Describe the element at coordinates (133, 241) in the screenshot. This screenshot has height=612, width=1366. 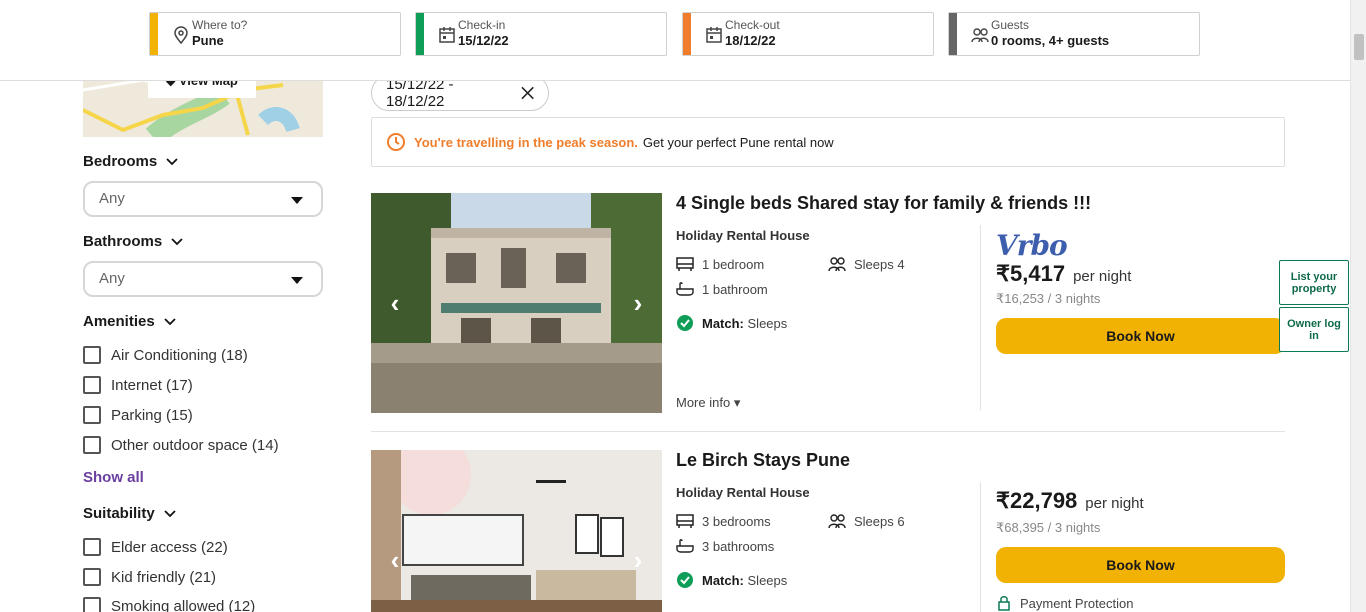
I see `bathrooms-filter-title: Bathrooms` at that location.